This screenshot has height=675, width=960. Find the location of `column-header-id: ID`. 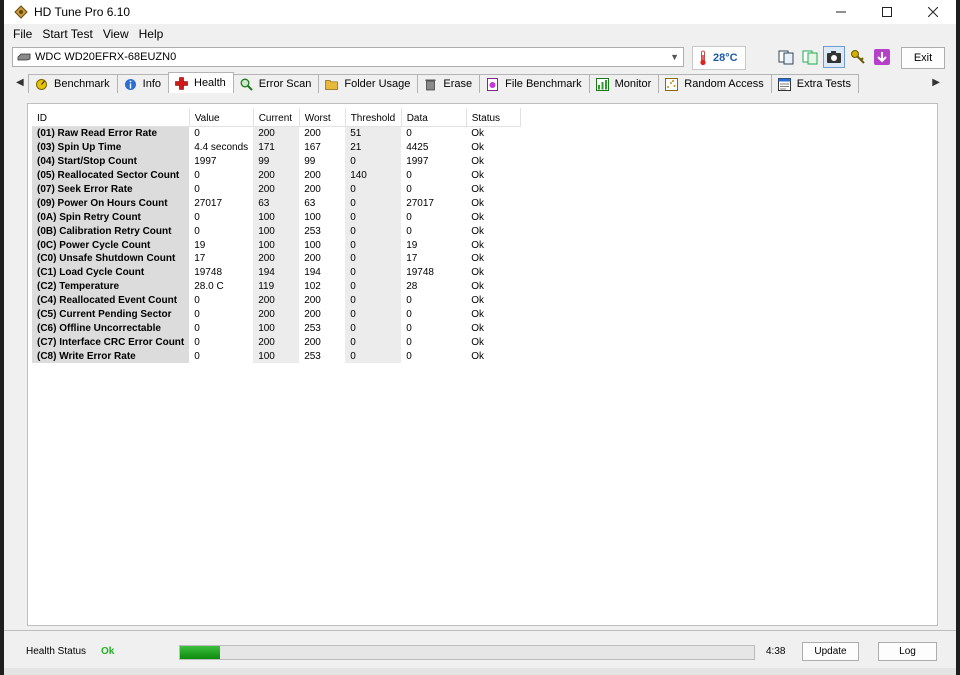

column-header-id: ID is located at coordinates (111, 117).